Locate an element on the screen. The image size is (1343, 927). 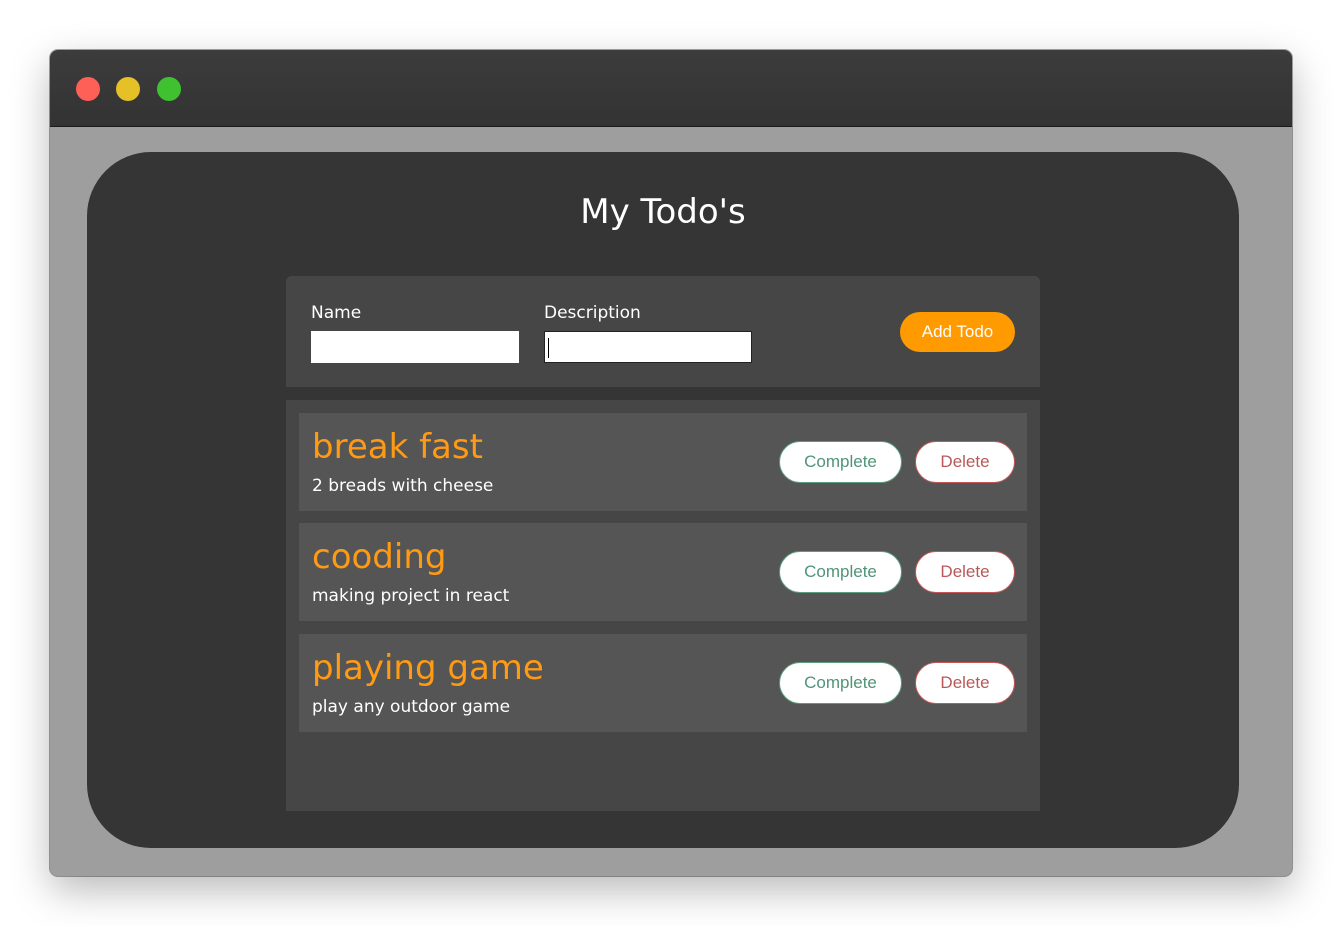
description-input is located at coordinates (648, 347).